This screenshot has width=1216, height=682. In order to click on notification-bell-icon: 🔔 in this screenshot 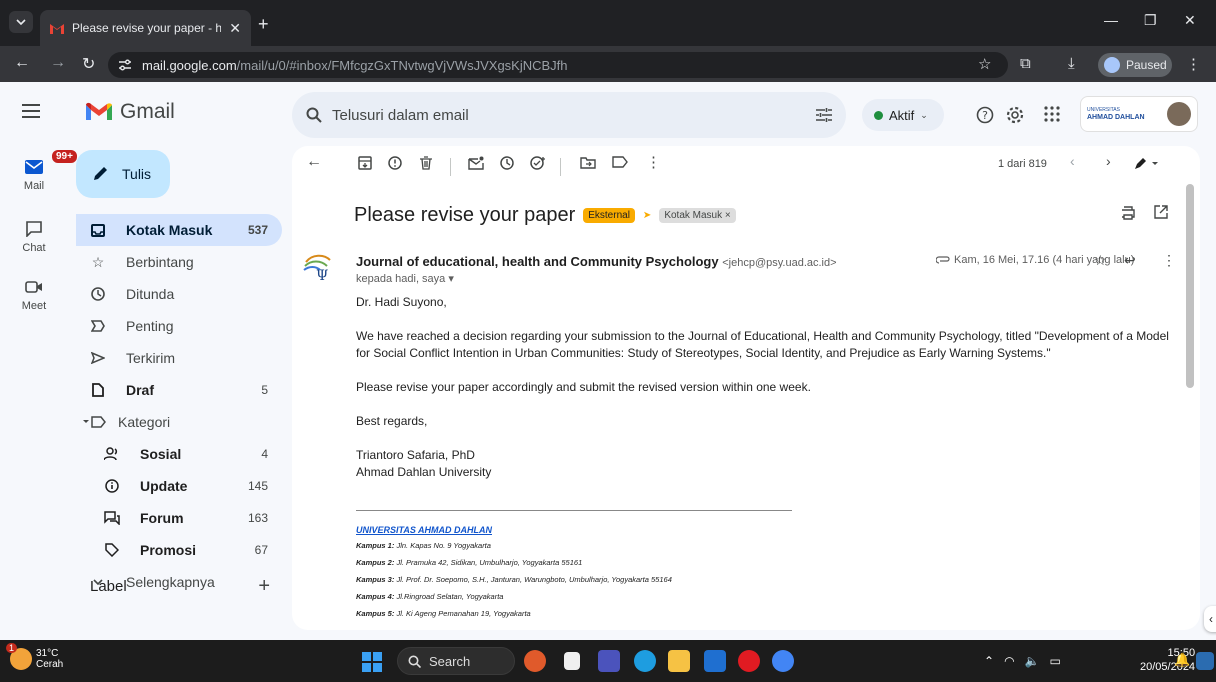, I will do `click(1182, 660)`.